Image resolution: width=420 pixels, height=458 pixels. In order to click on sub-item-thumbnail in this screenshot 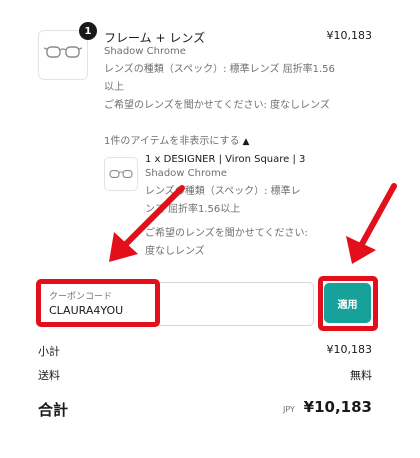, I will do `click(121, 174)`.